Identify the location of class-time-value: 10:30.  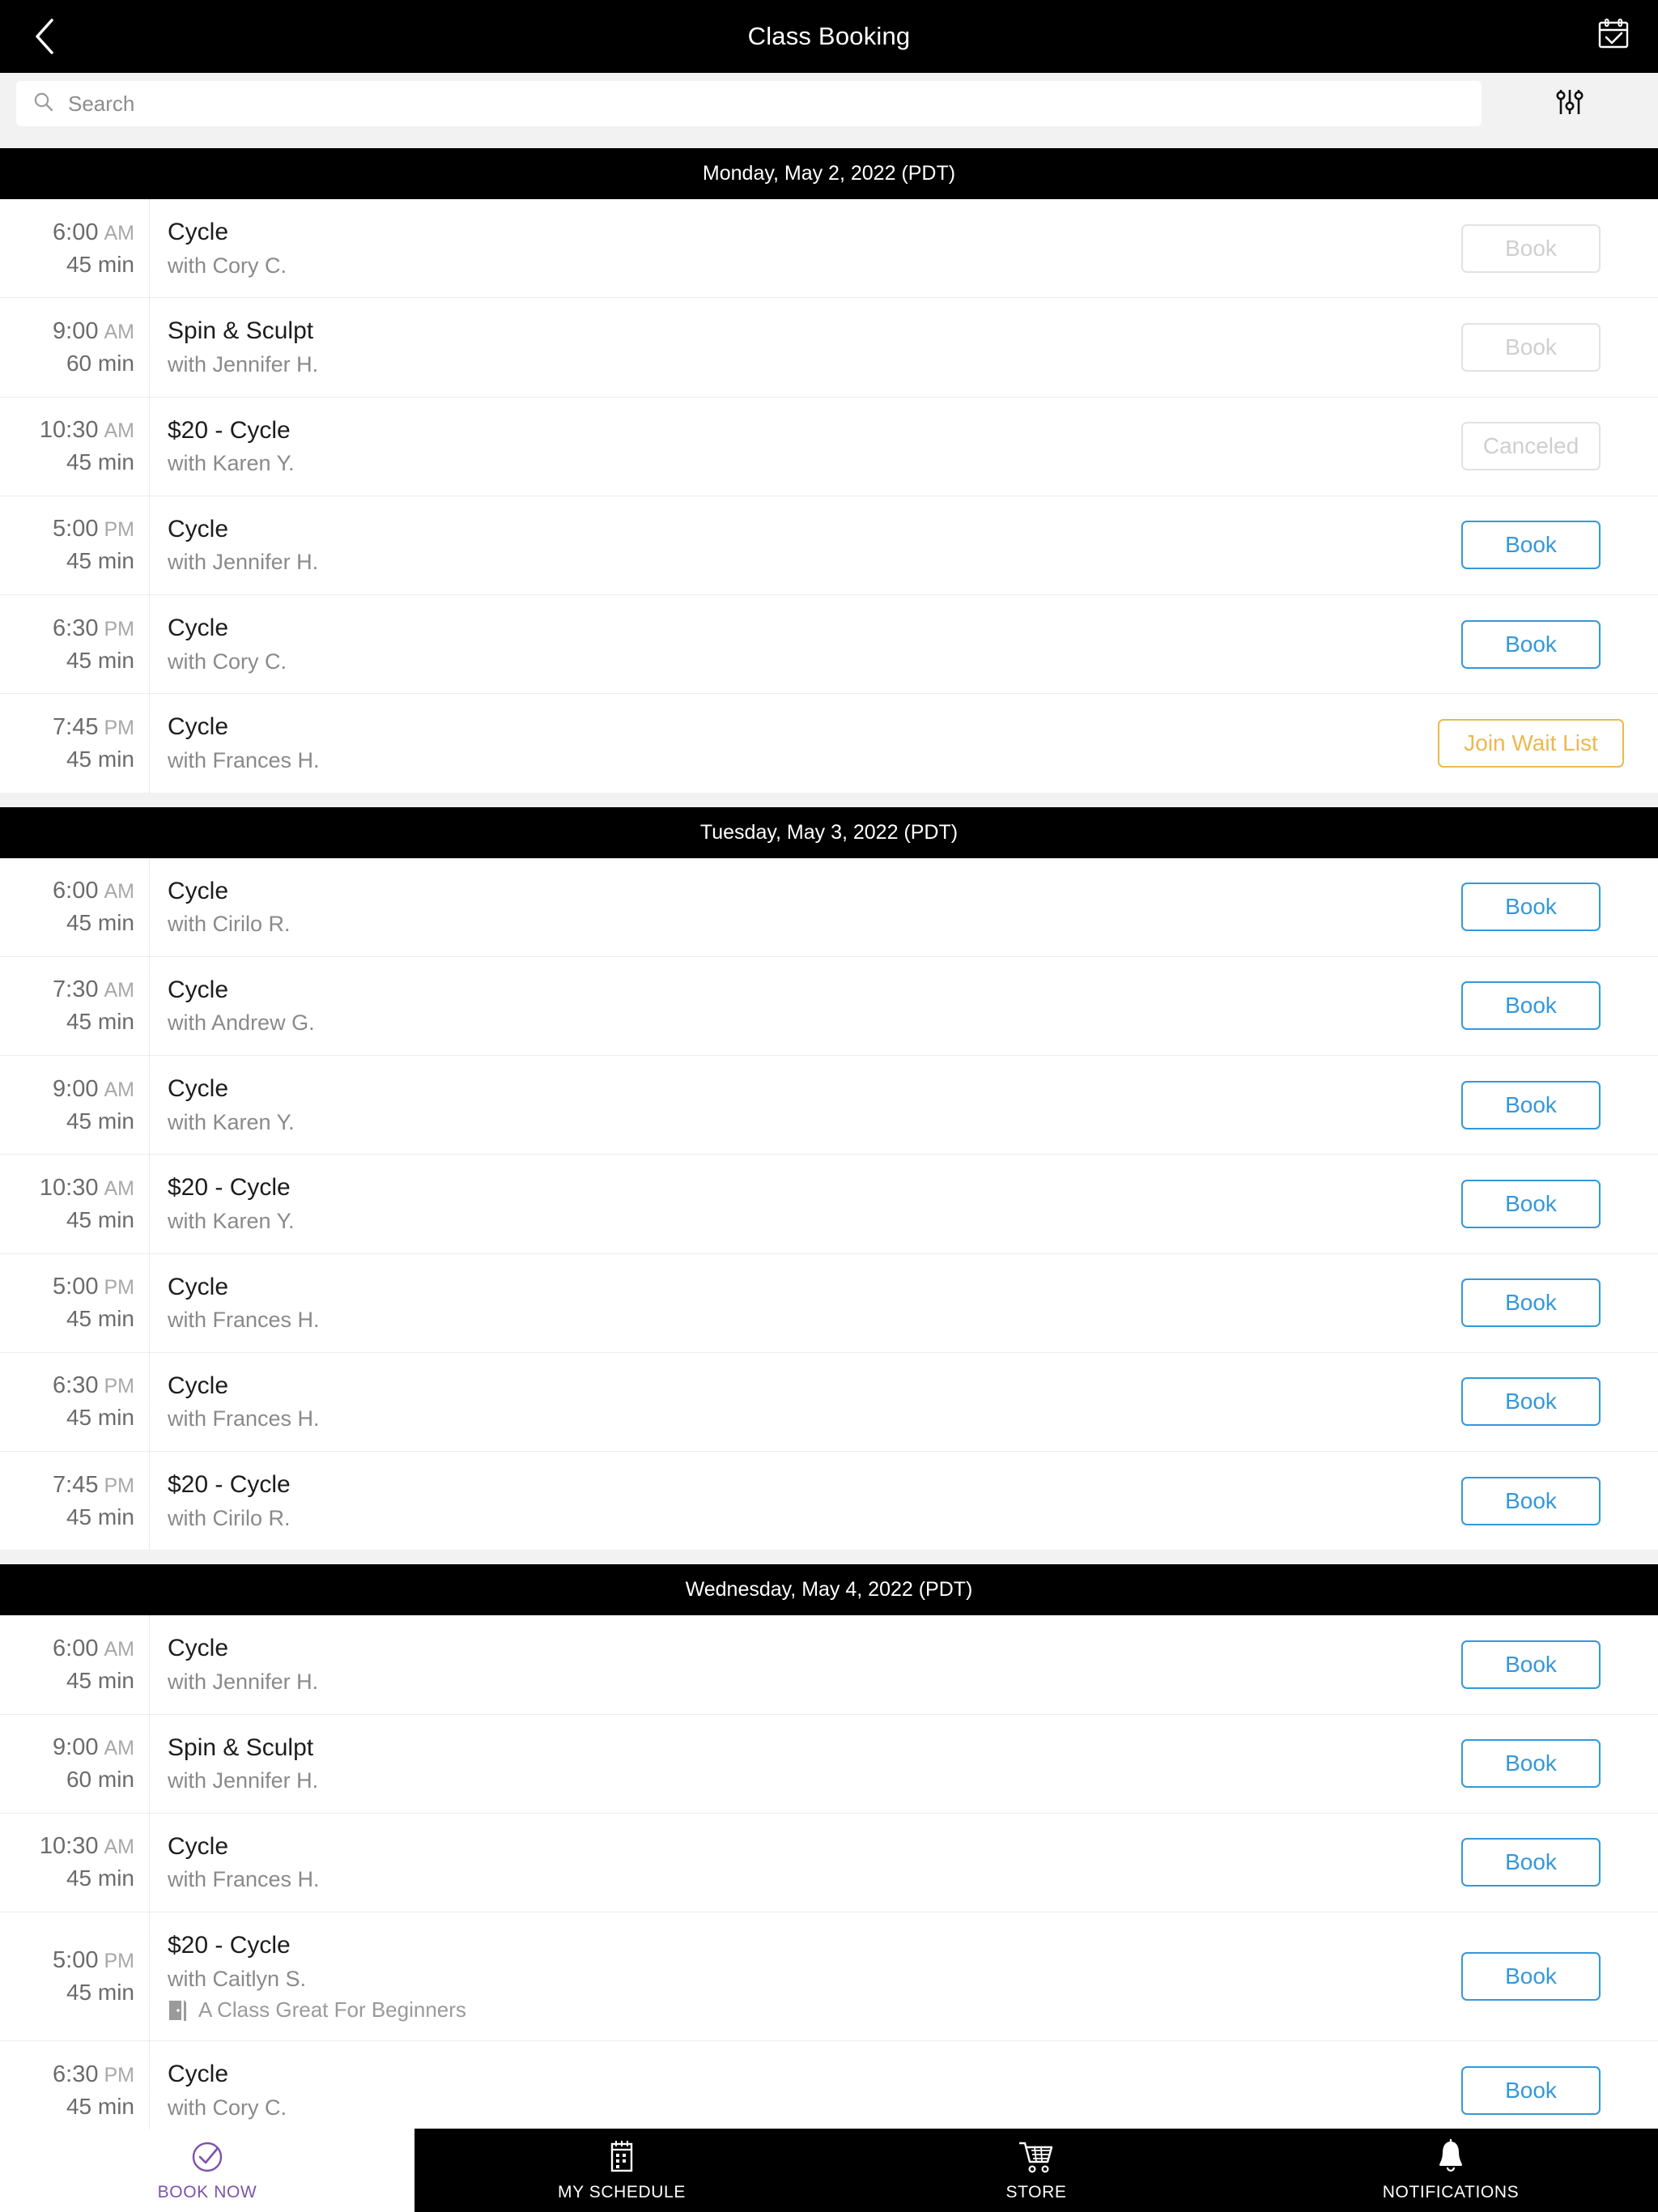
(69, 1847).